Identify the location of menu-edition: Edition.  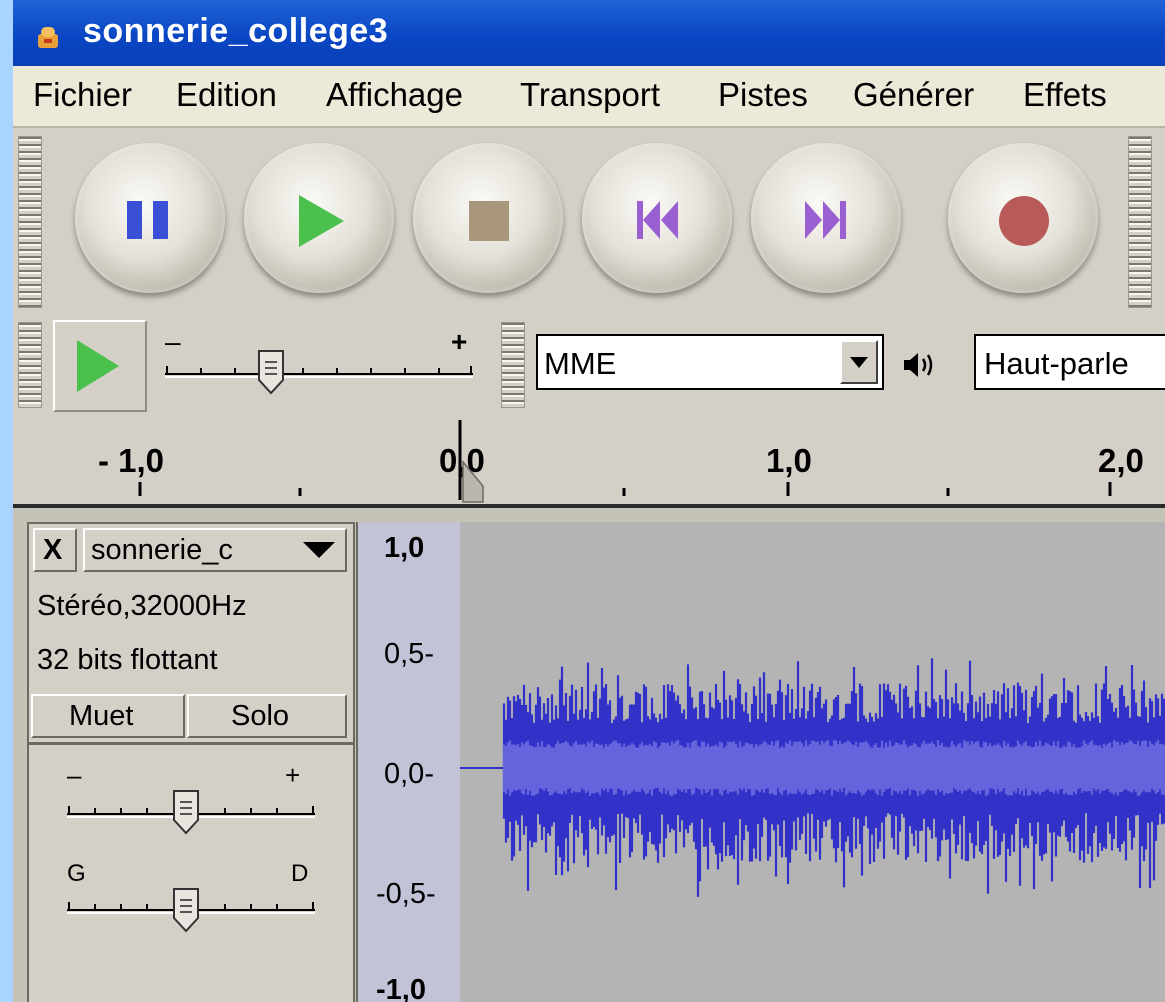
(226, 95).